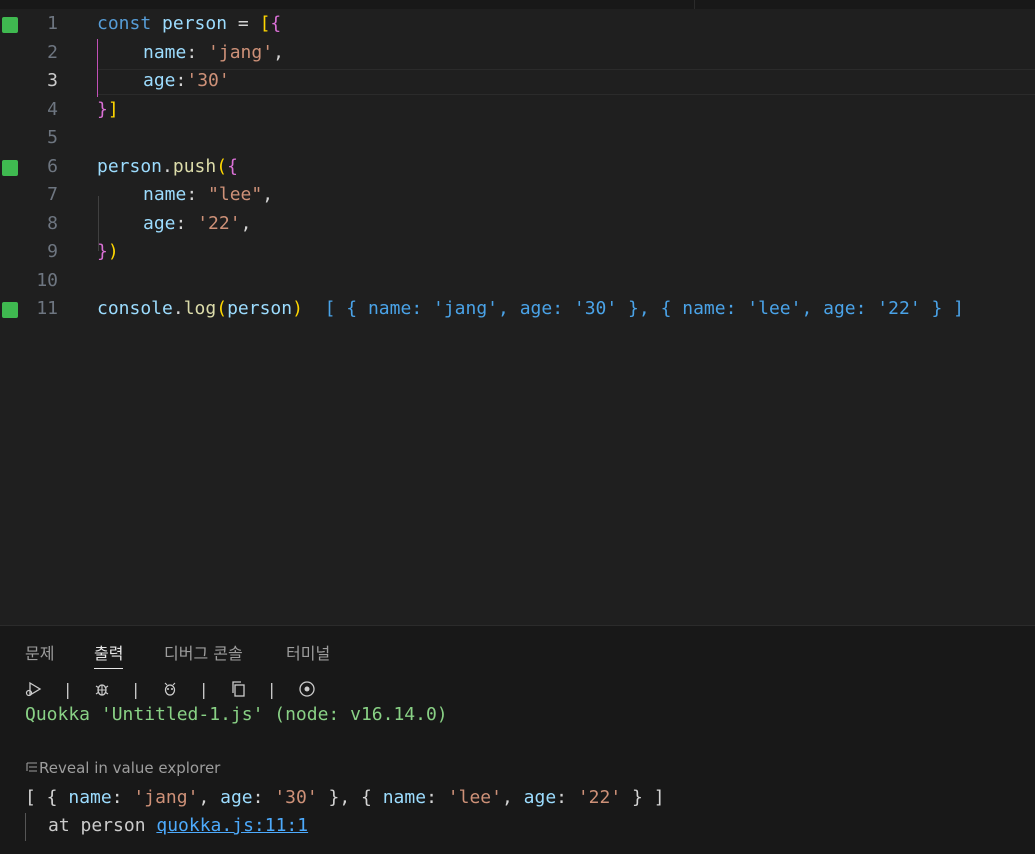 The height and width of the screenshot is (854, 1035). Describe the element at coordinates (135, 308) in the screenshot. I see `identifier: console` at that location.